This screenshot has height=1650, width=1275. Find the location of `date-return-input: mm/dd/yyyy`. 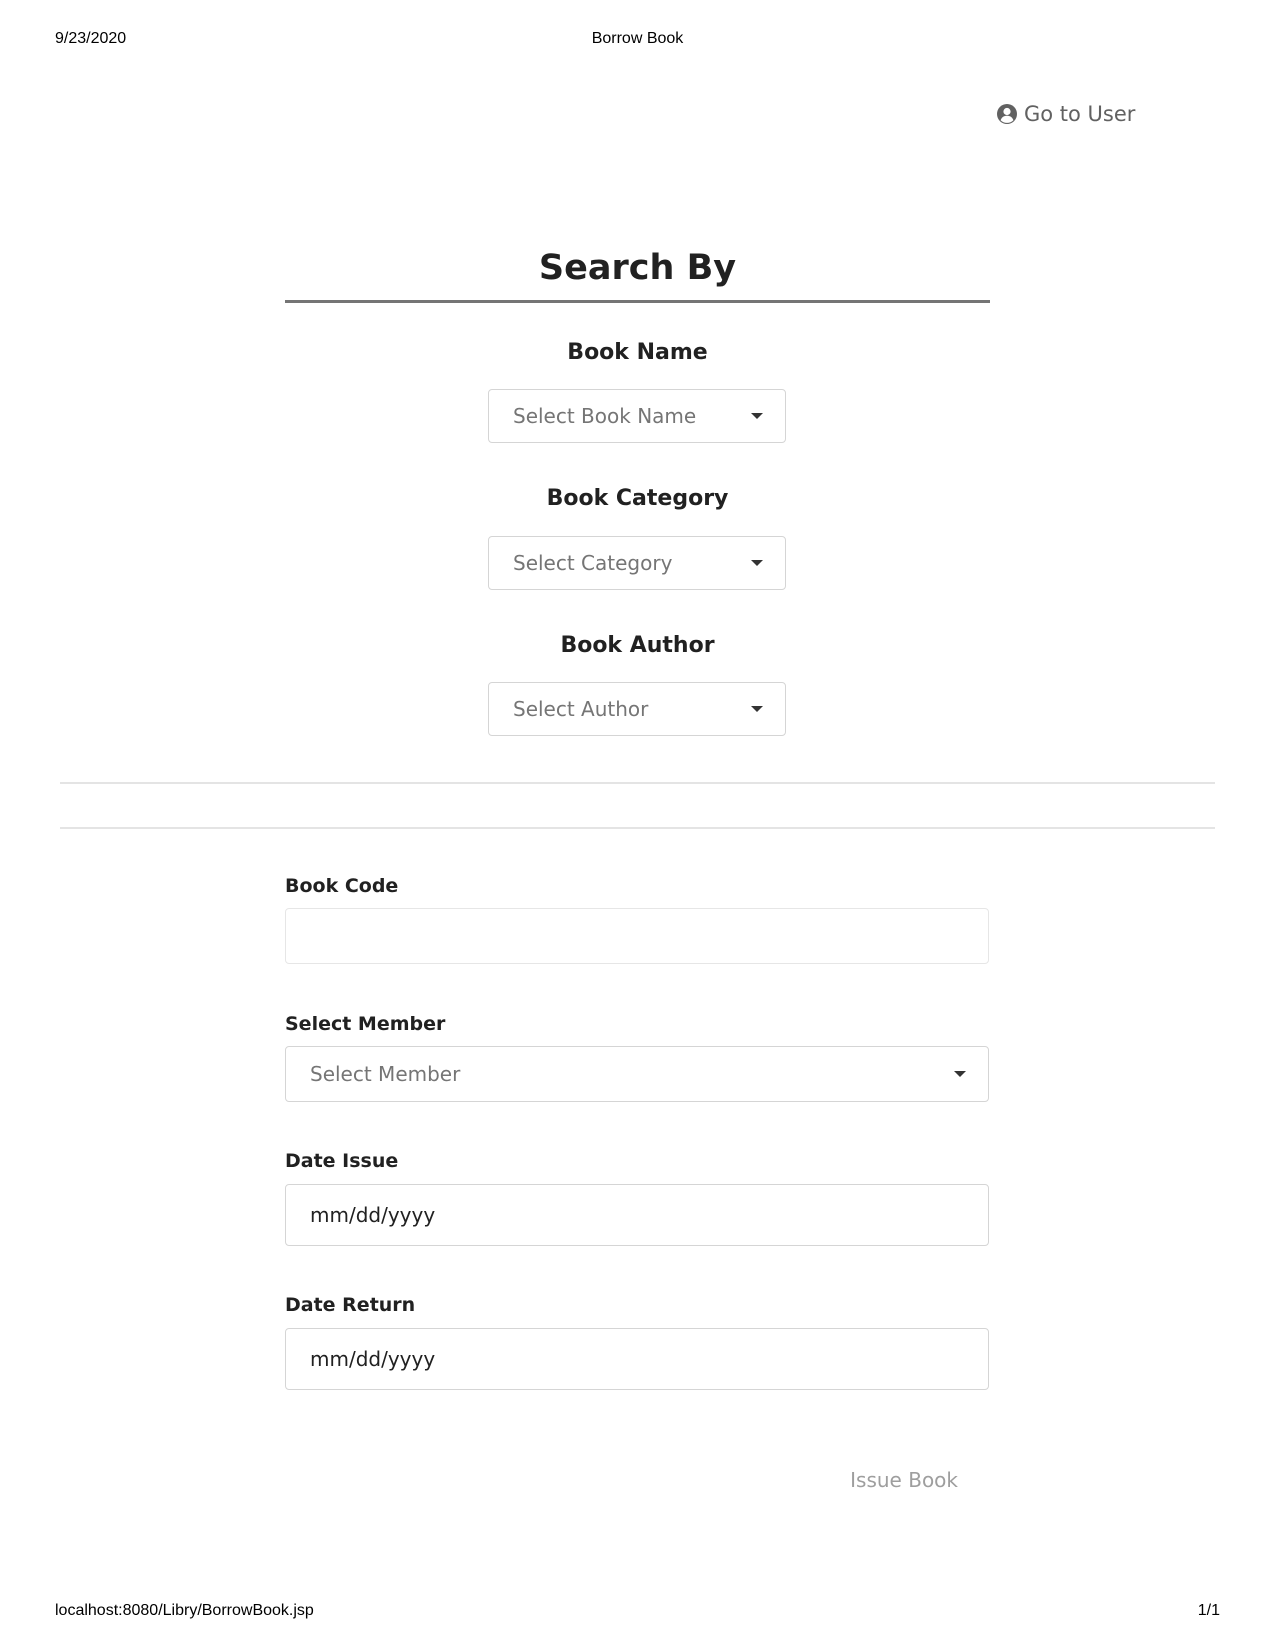

date-return-input: mm/dd/yyyy is located at coordinates (637, 1359).